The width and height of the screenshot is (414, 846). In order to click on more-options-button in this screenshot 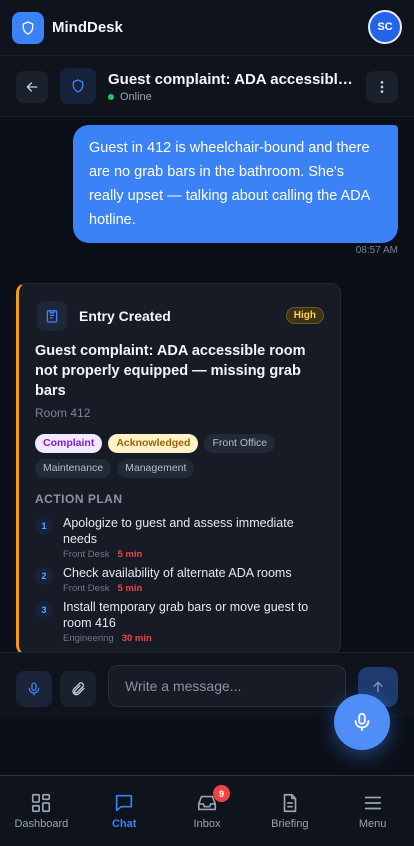, I will do `click(382, 87)`.